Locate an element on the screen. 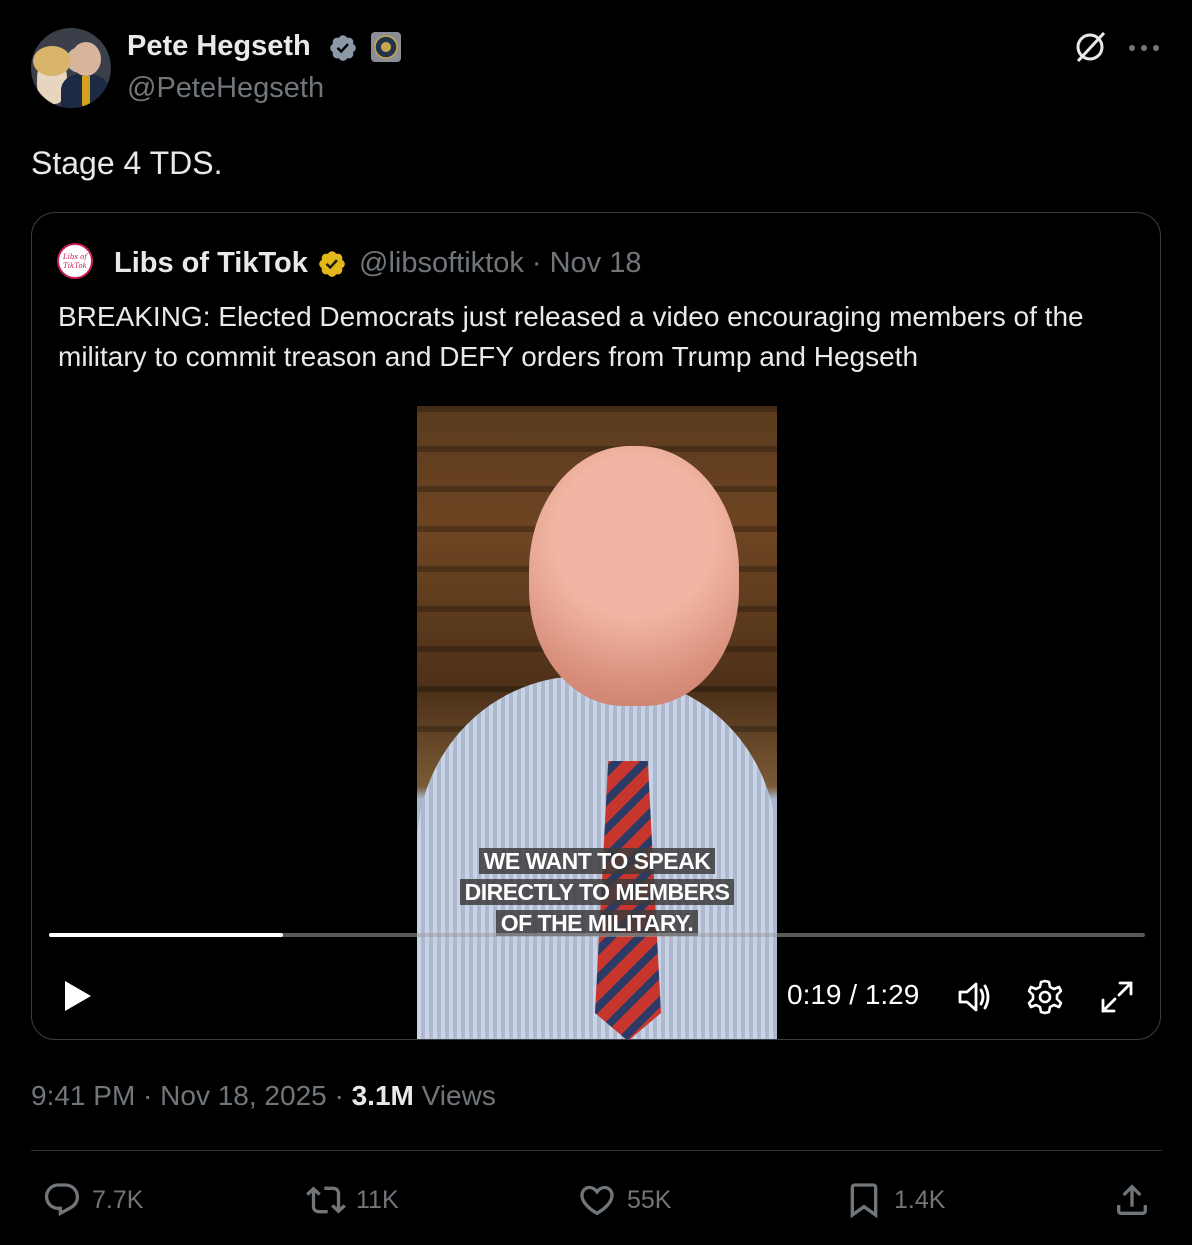  grok-icon is located at coordinates (1090, 47).